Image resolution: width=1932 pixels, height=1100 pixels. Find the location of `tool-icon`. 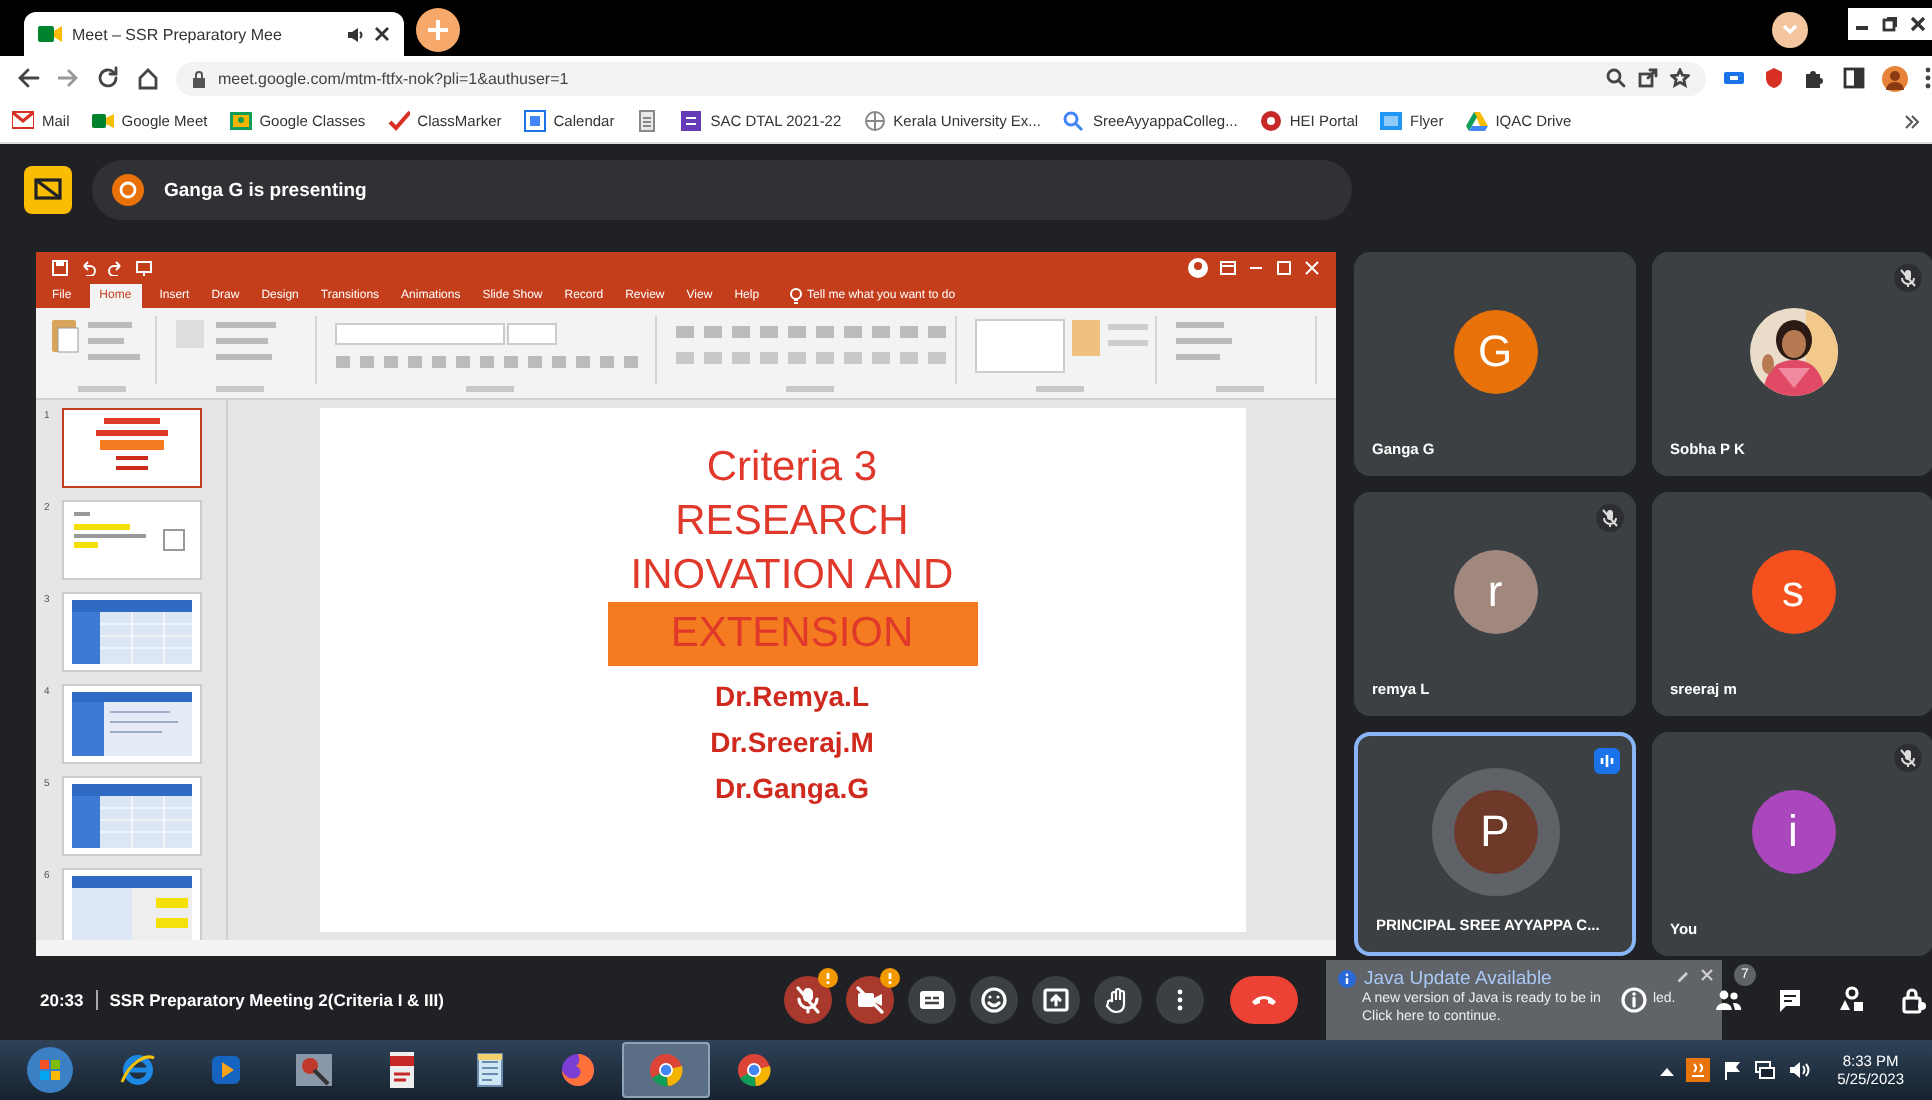

tool-icon is located at coordinates (314, 1070).